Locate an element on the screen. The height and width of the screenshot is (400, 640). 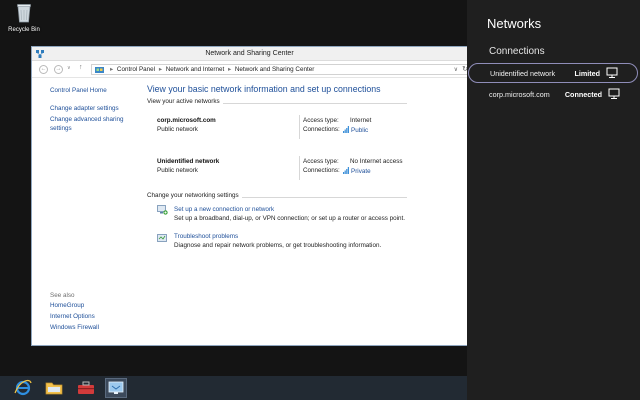
active-networks-label: View your active networks is located at coordinates (185, 101).